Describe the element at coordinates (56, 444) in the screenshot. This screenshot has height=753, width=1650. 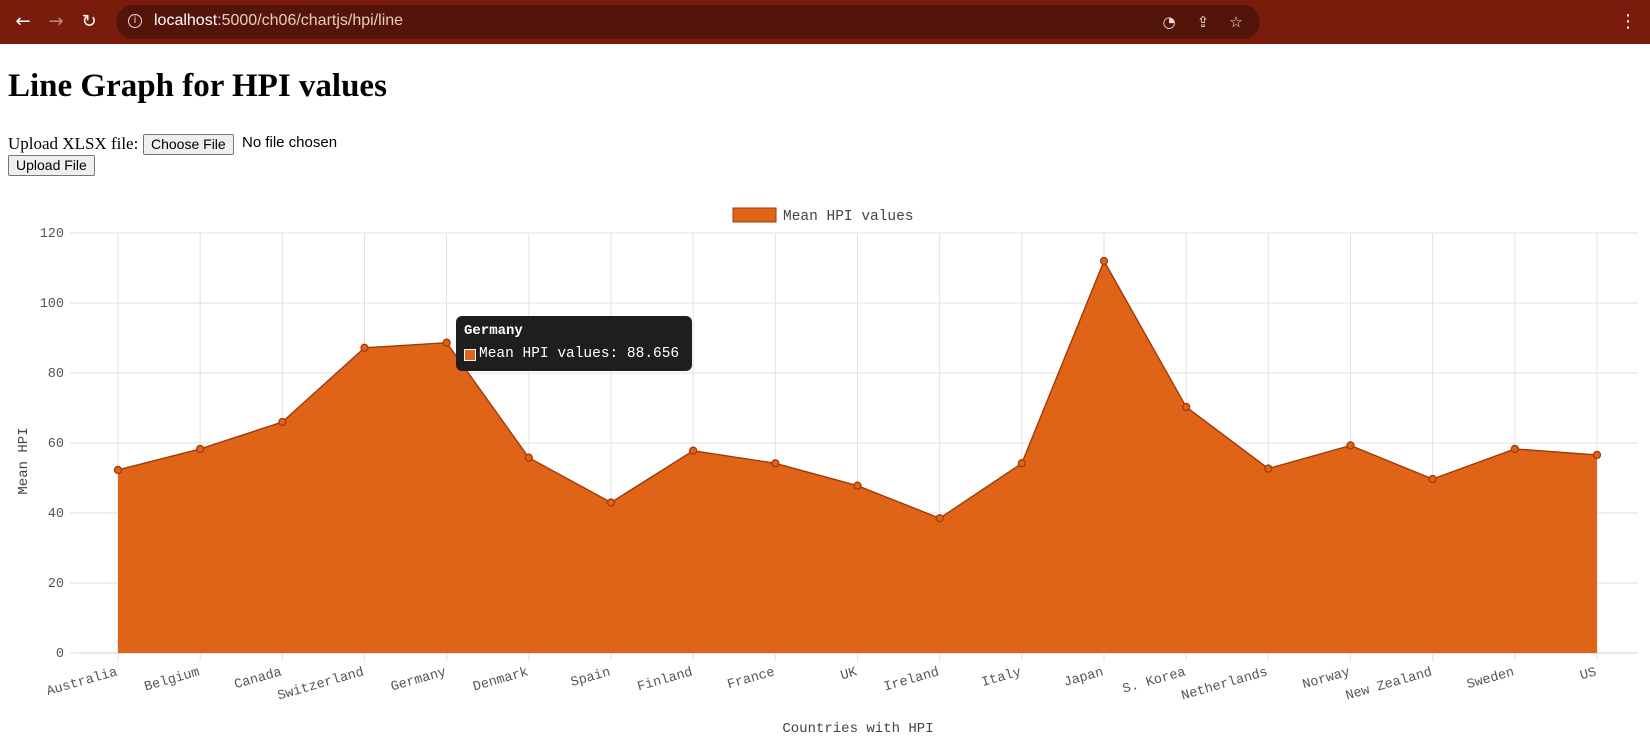
I see `y-tick-label: 60` at that location.